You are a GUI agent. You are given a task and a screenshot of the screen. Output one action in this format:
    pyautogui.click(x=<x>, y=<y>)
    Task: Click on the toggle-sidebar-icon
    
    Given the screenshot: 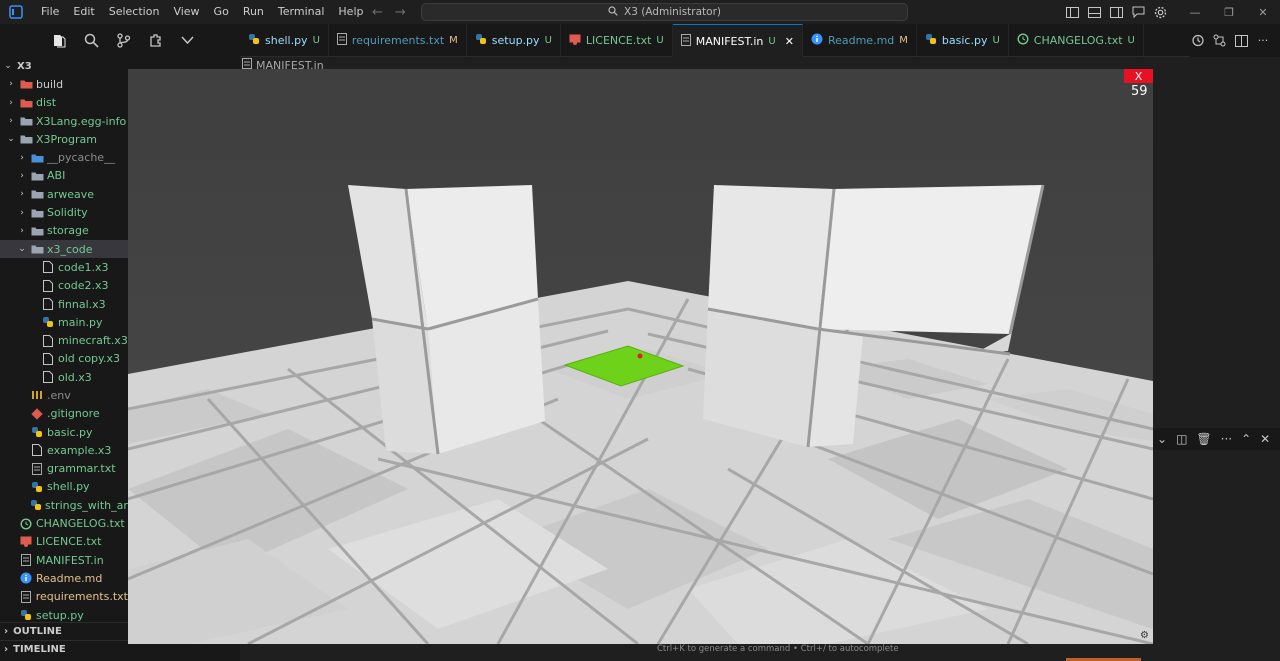 What is the action you would take?
    pyautogui.click(x=1072, y=12)
    